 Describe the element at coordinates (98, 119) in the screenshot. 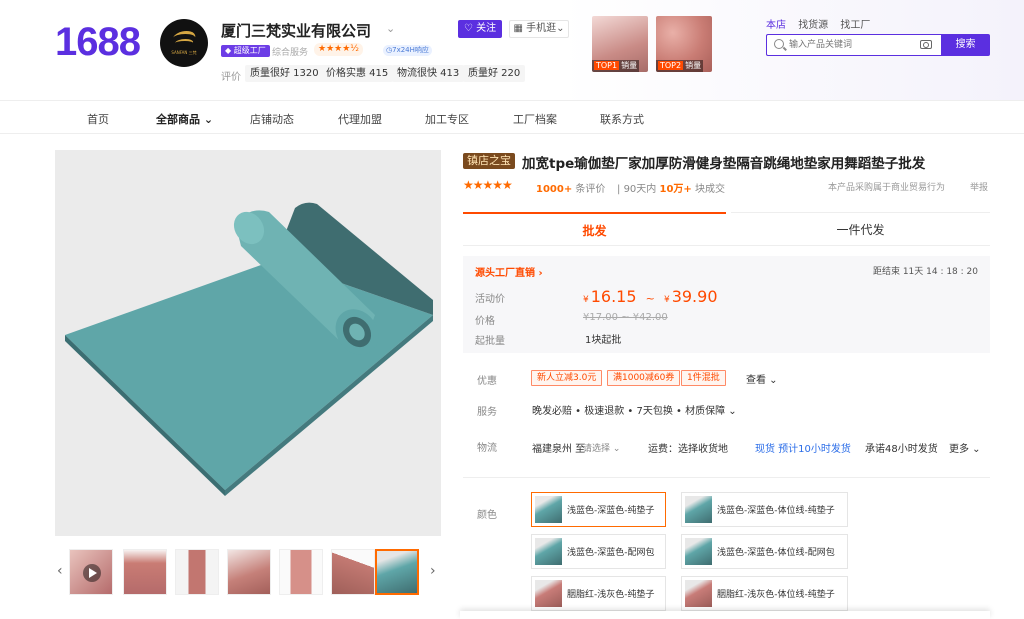

I see `nav-home: 首页` at that location.